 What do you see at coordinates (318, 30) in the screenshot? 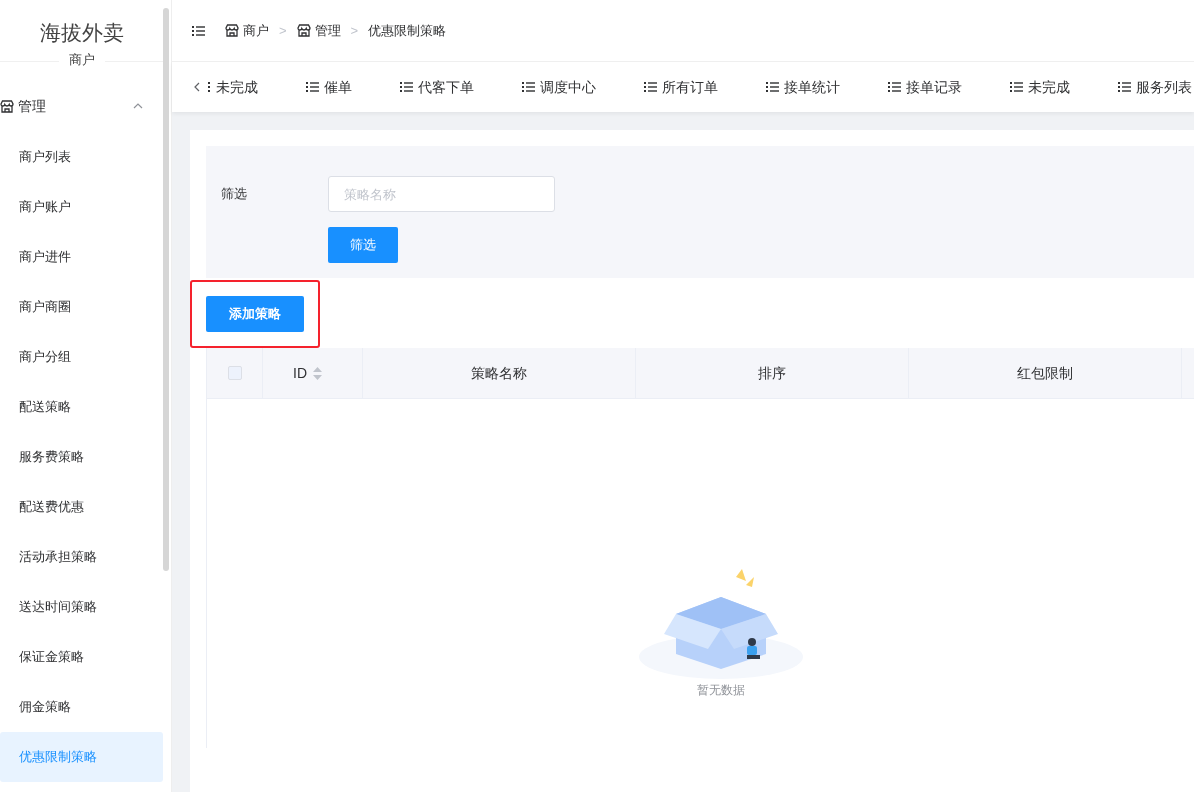
I see `breadcrumb-item: 管理` at bounding box center [318, 30].